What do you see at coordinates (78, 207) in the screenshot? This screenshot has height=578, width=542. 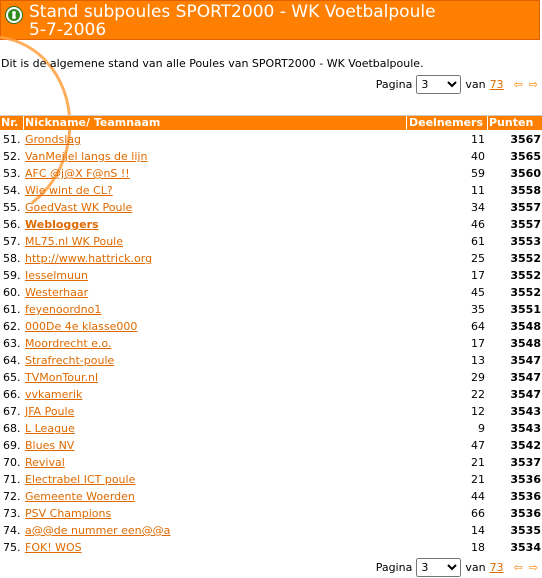 I see `team-link: GoedVast WK Poule` at bounding box center [78, 207].